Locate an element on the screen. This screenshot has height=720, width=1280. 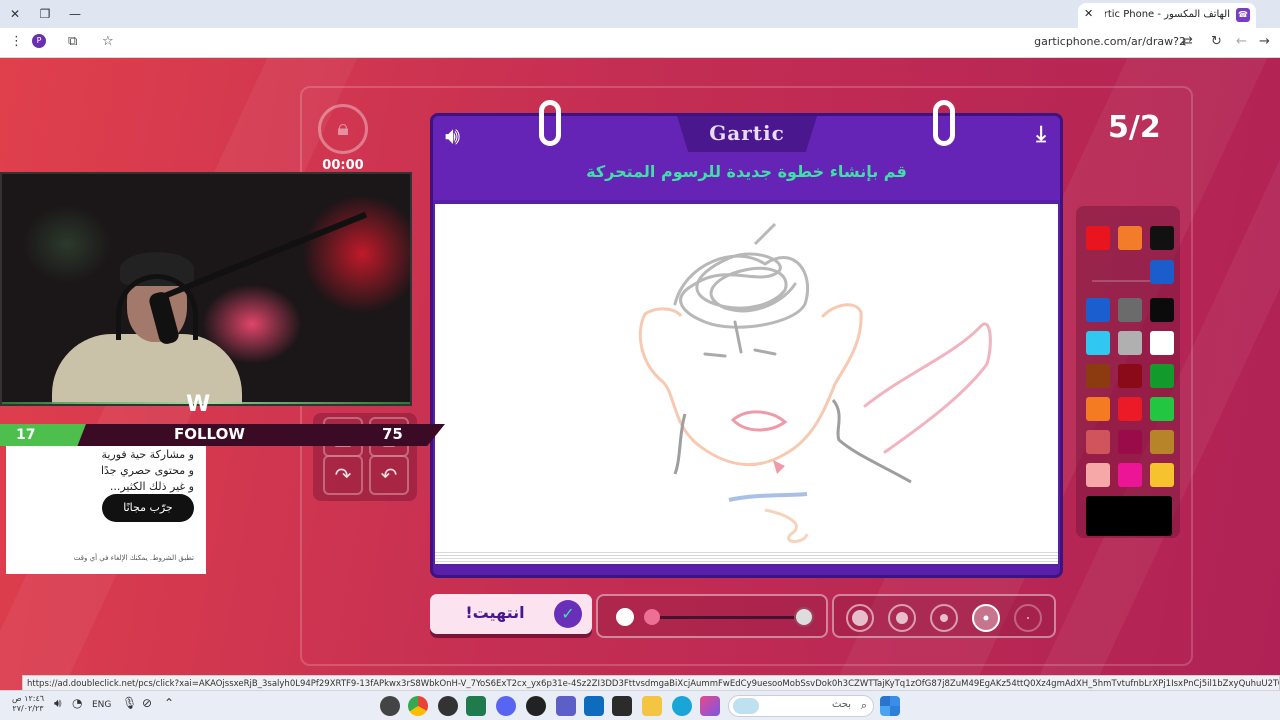
done-button: ✓ انتهيت! is located at coordinates (511, 614).